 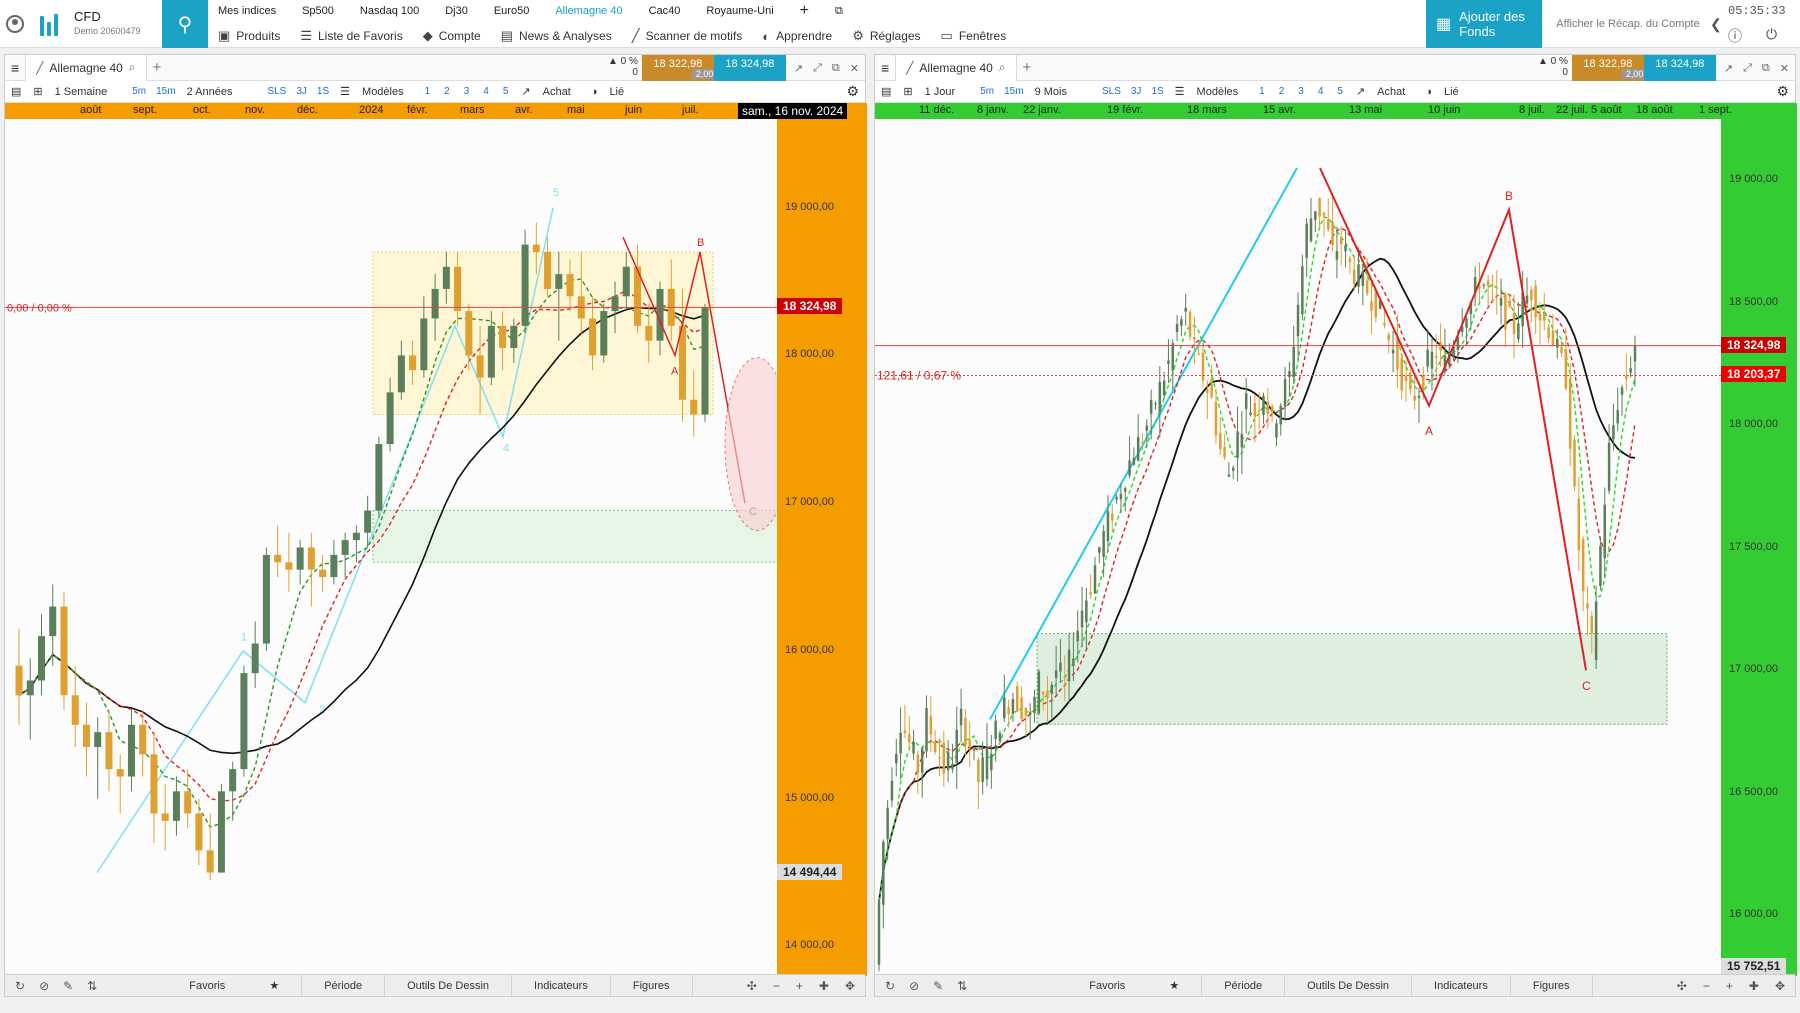 I want to click on layout-icon: ⊞, so click(x=907, y=91).